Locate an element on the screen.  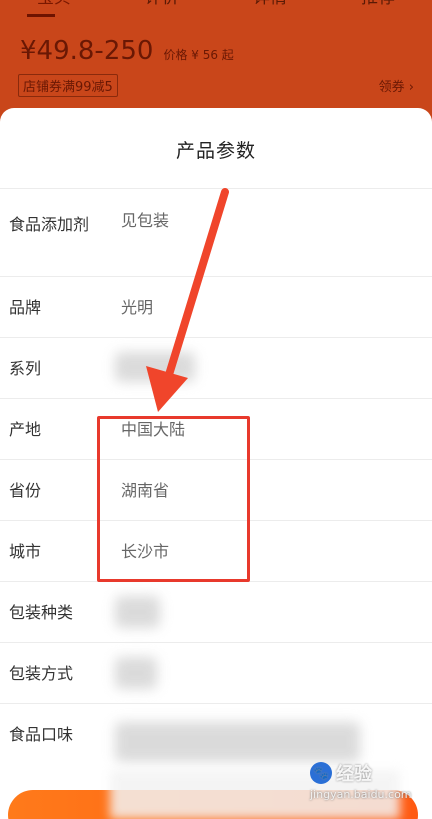
get-coupon-link: 领券 › is located at coordinates (396, 85).